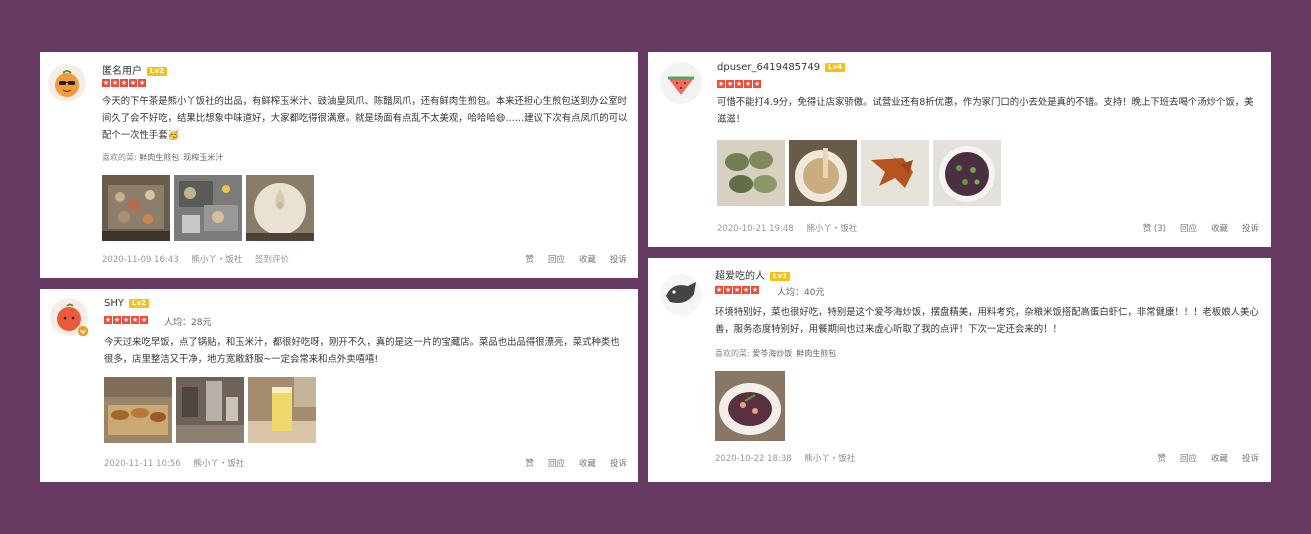 This screenshot has height=534, width=1311. Describe the element at coordinates (895, 173) in the screenshot. I see `chicken-feet-photo` at that location.